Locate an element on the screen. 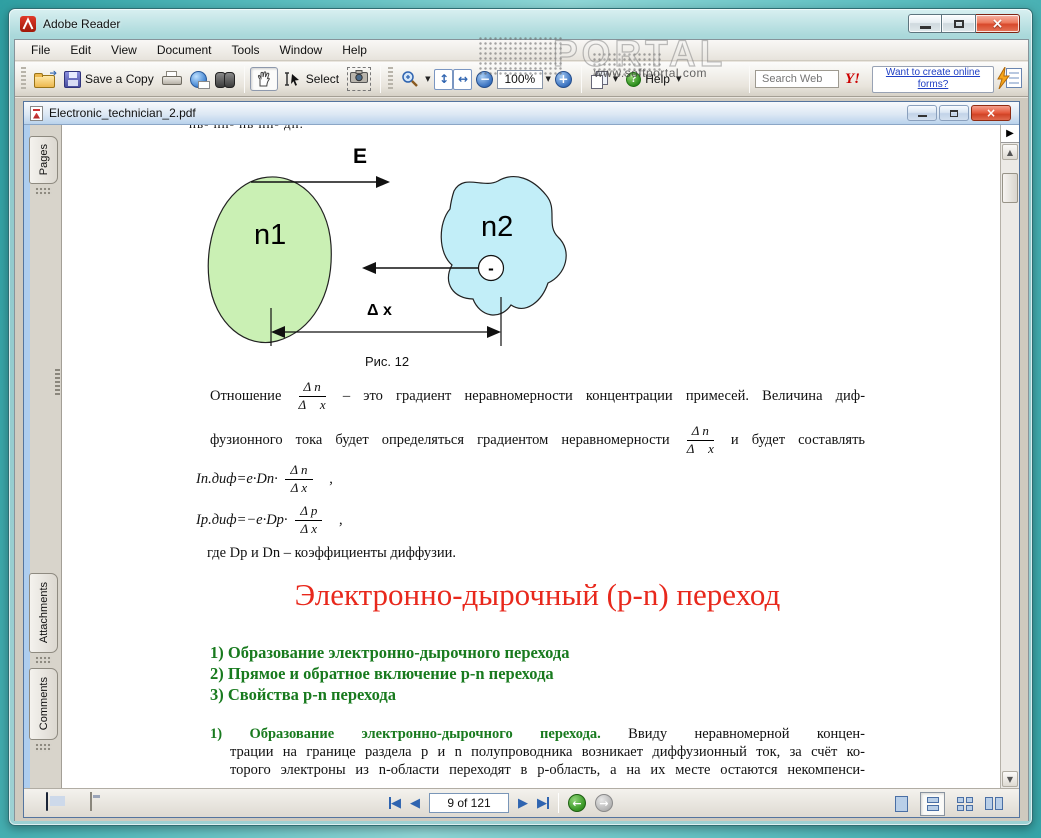  create-forms-link: Want to create online forms? is located at coordinates (933, 79).